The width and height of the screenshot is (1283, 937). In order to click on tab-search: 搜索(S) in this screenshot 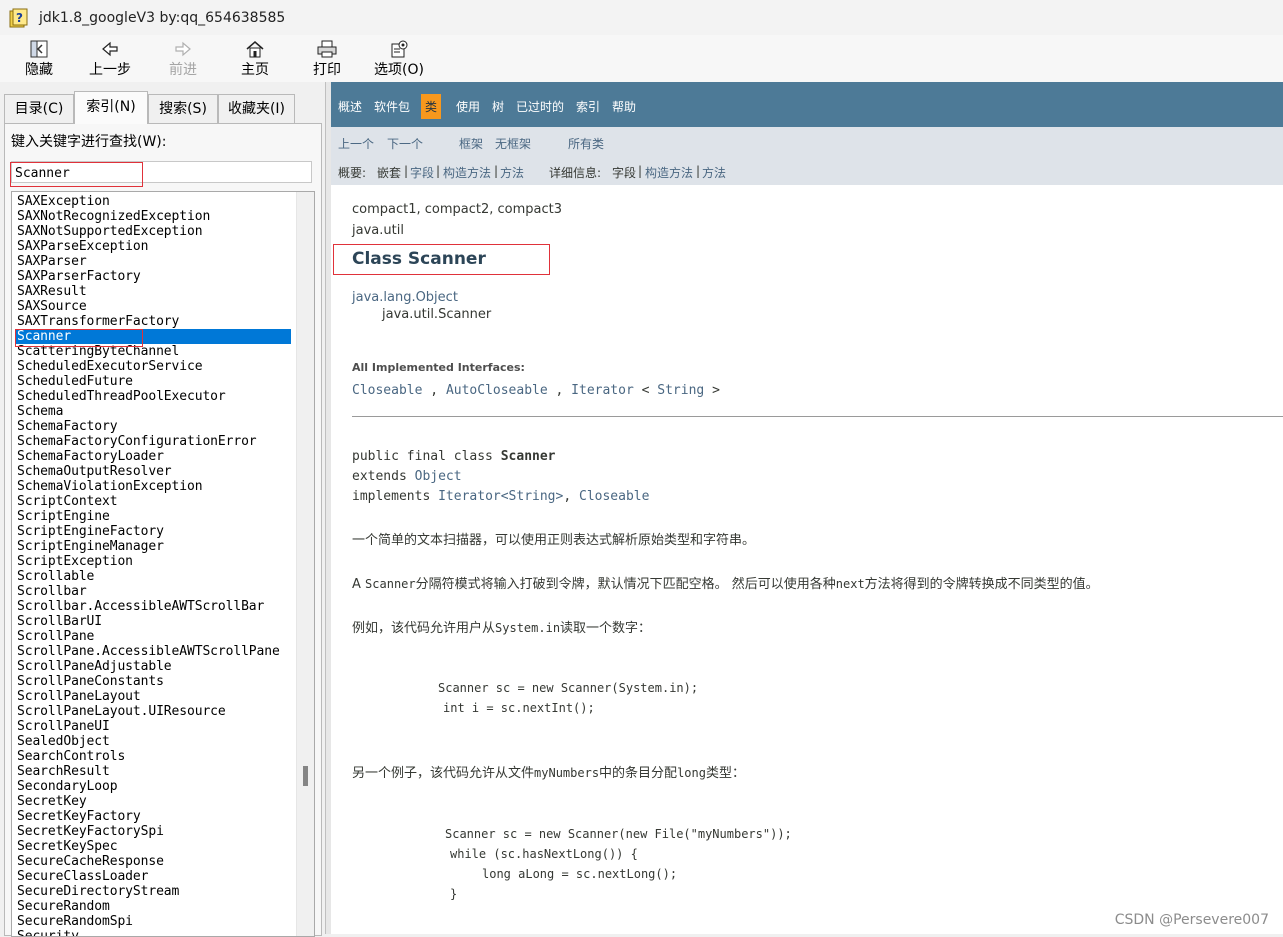, I will do `click(183, 108)`.